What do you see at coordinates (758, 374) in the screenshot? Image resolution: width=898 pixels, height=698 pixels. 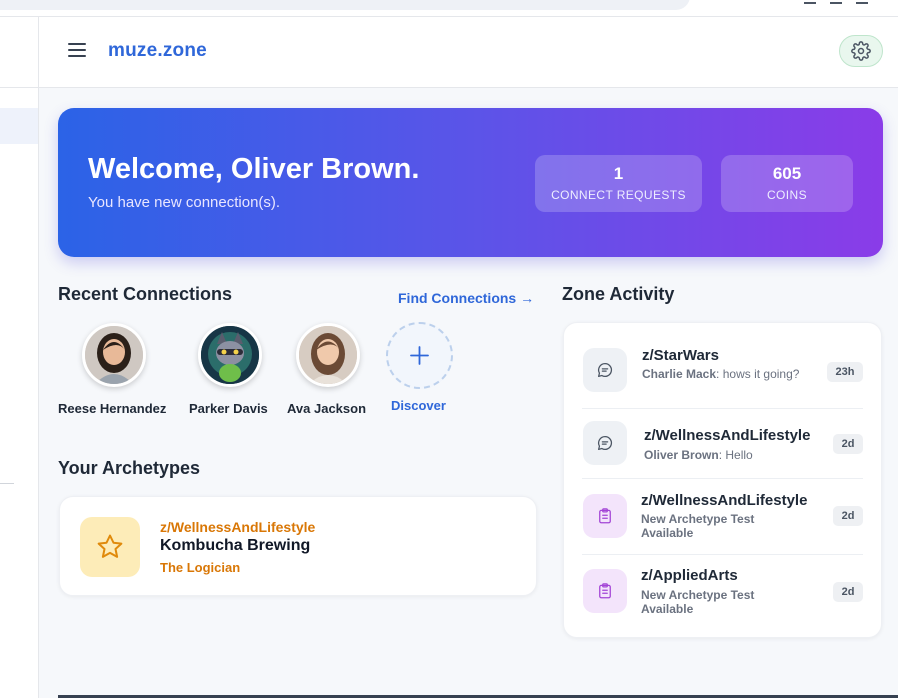 I see `activity-text: : hows it going?` at bounding box center [758, 374].